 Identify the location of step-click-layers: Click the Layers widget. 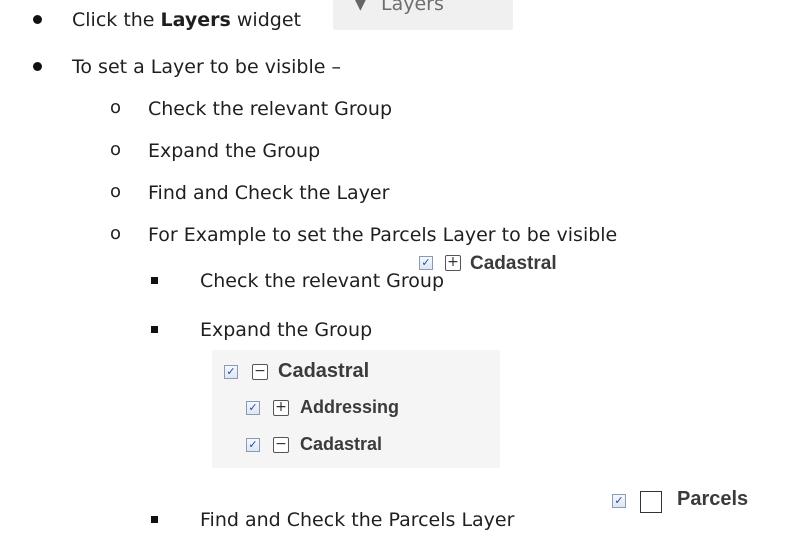
(186, 20).